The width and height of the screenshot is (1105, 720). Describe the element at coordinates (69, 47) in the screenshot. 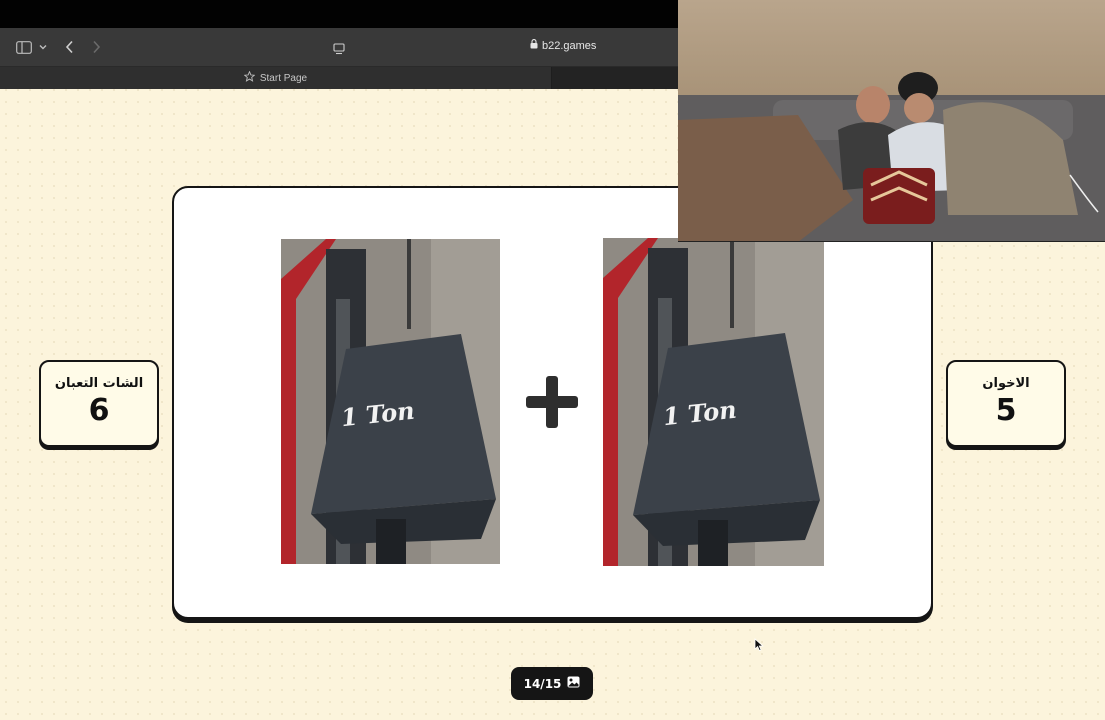

I see `back-arrow-icon` at that location.